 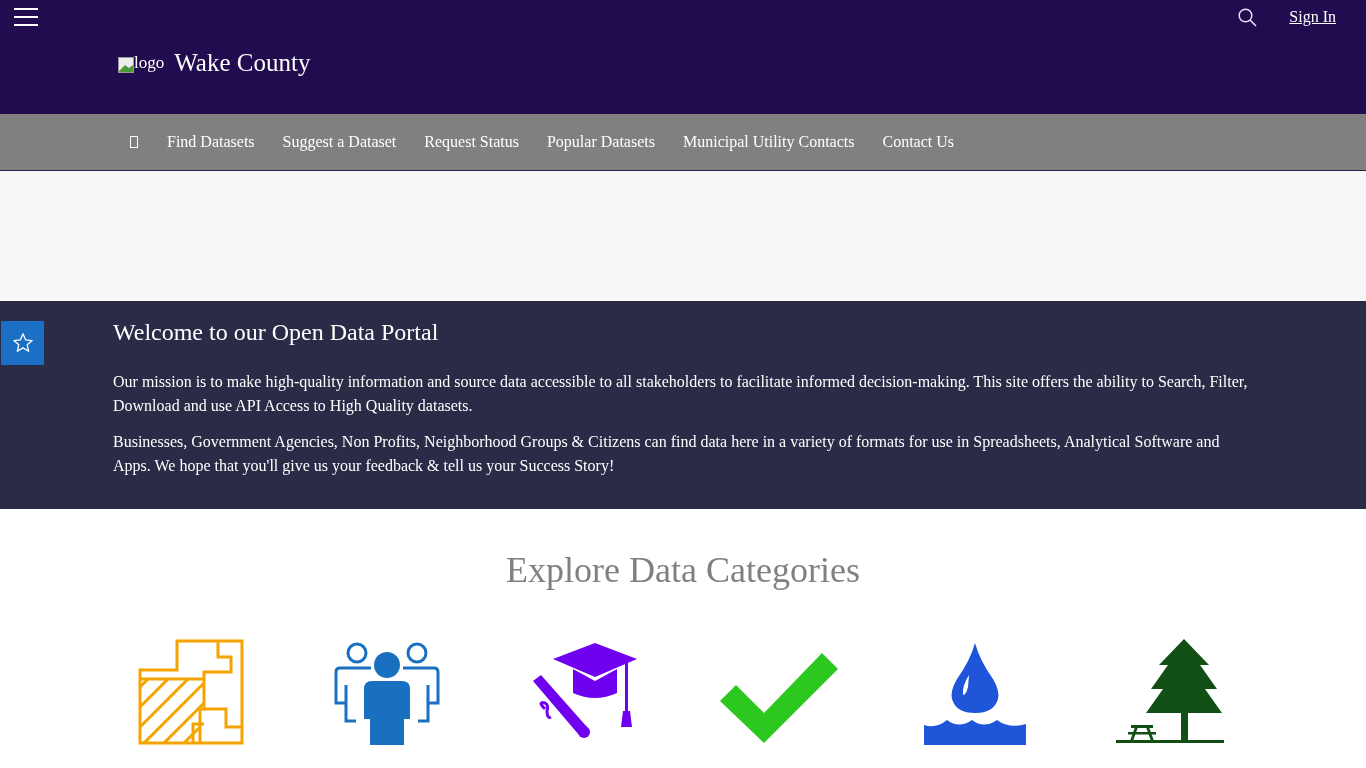 I want to click on broken-image-icon, so click(x=126, y=65).